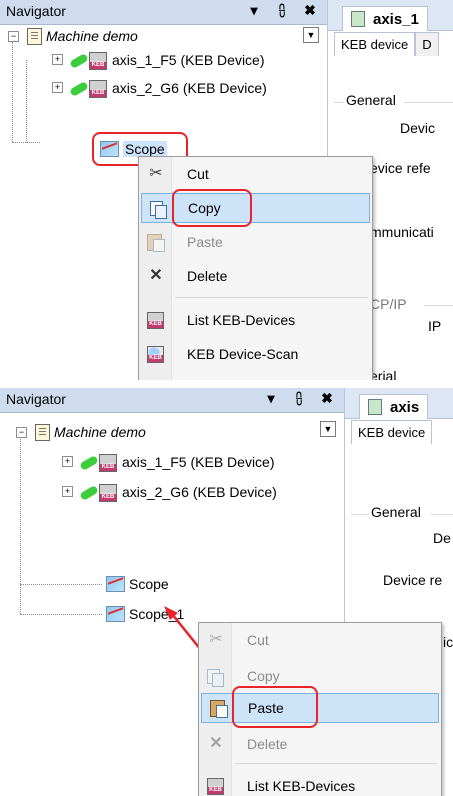 This screenshot has width=453, height=796. What do you see at coordinates (396, 19) in the screenshot?
I see `tab-title: axis_1` at bounding box center [396, 19].